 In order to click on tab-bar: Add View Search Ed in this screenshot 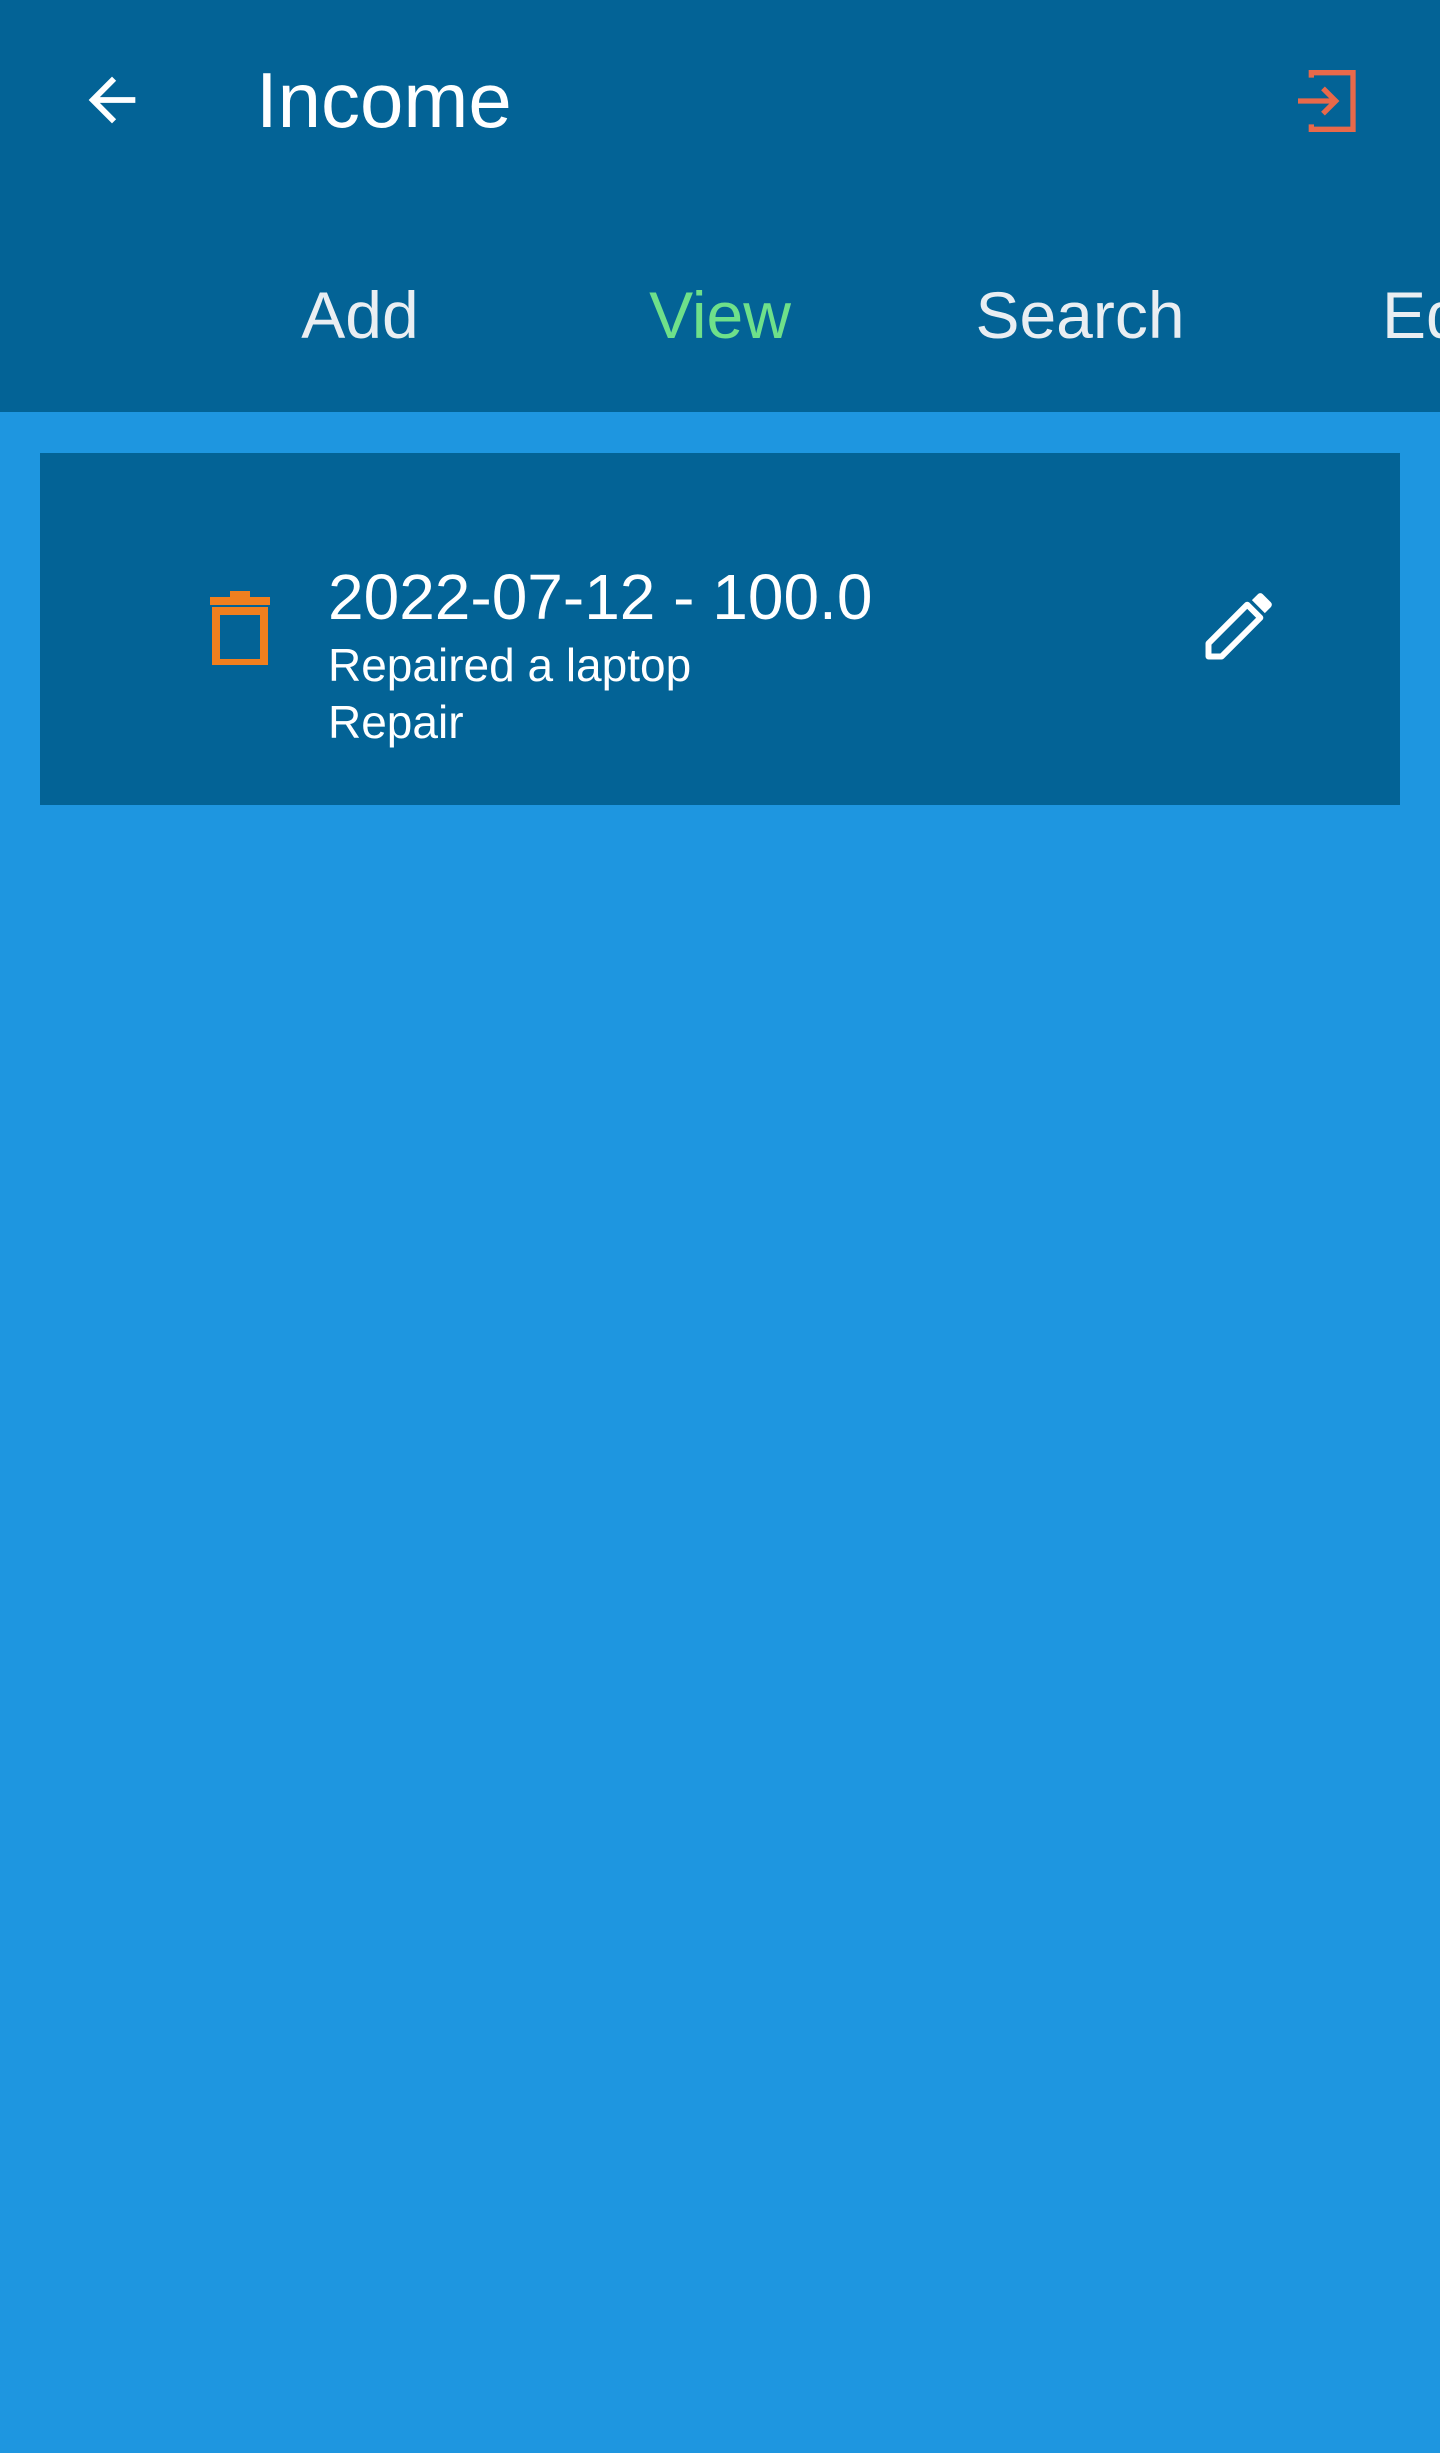, I will do `click(720, 315)`.